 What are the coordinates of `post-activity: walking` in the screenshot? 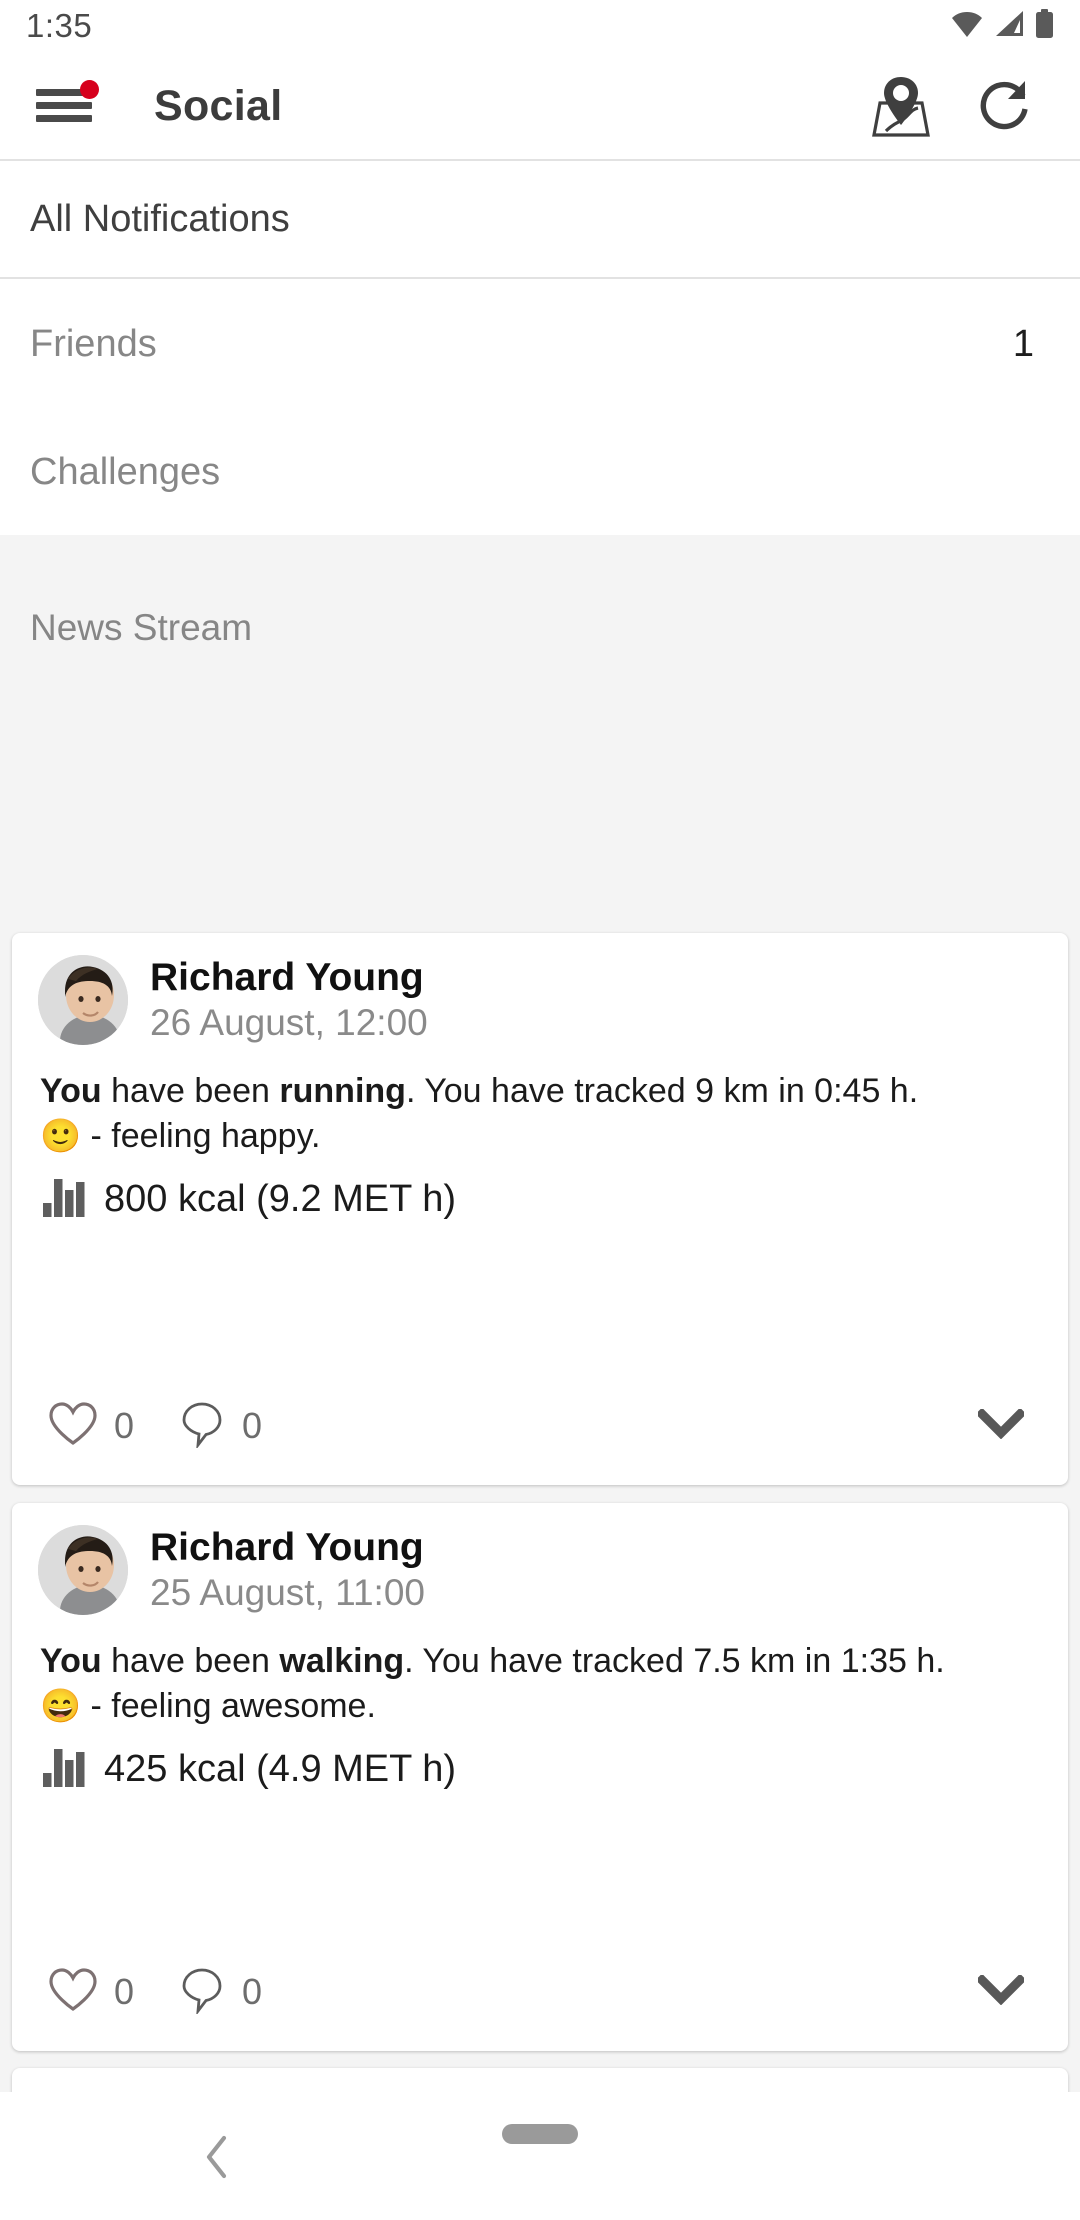 It's located at (342, 1661).